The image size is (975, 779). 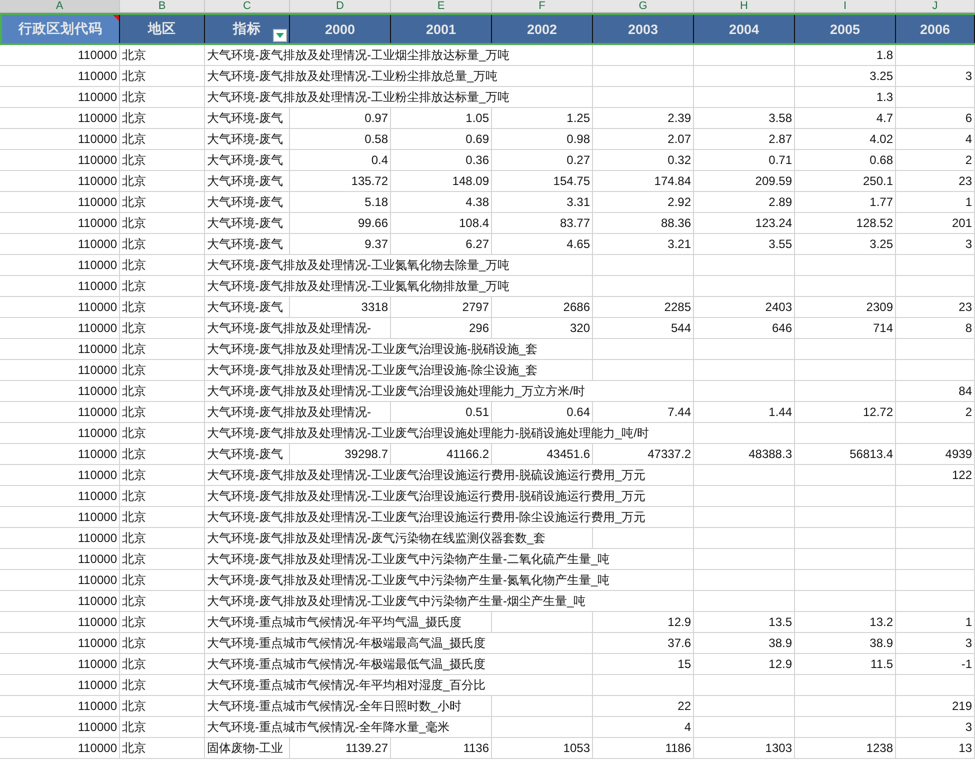 What do you see at coordinates (935, 223) in the screenshot?
I see `table-cell: 201` at bounding box center [935, 223].